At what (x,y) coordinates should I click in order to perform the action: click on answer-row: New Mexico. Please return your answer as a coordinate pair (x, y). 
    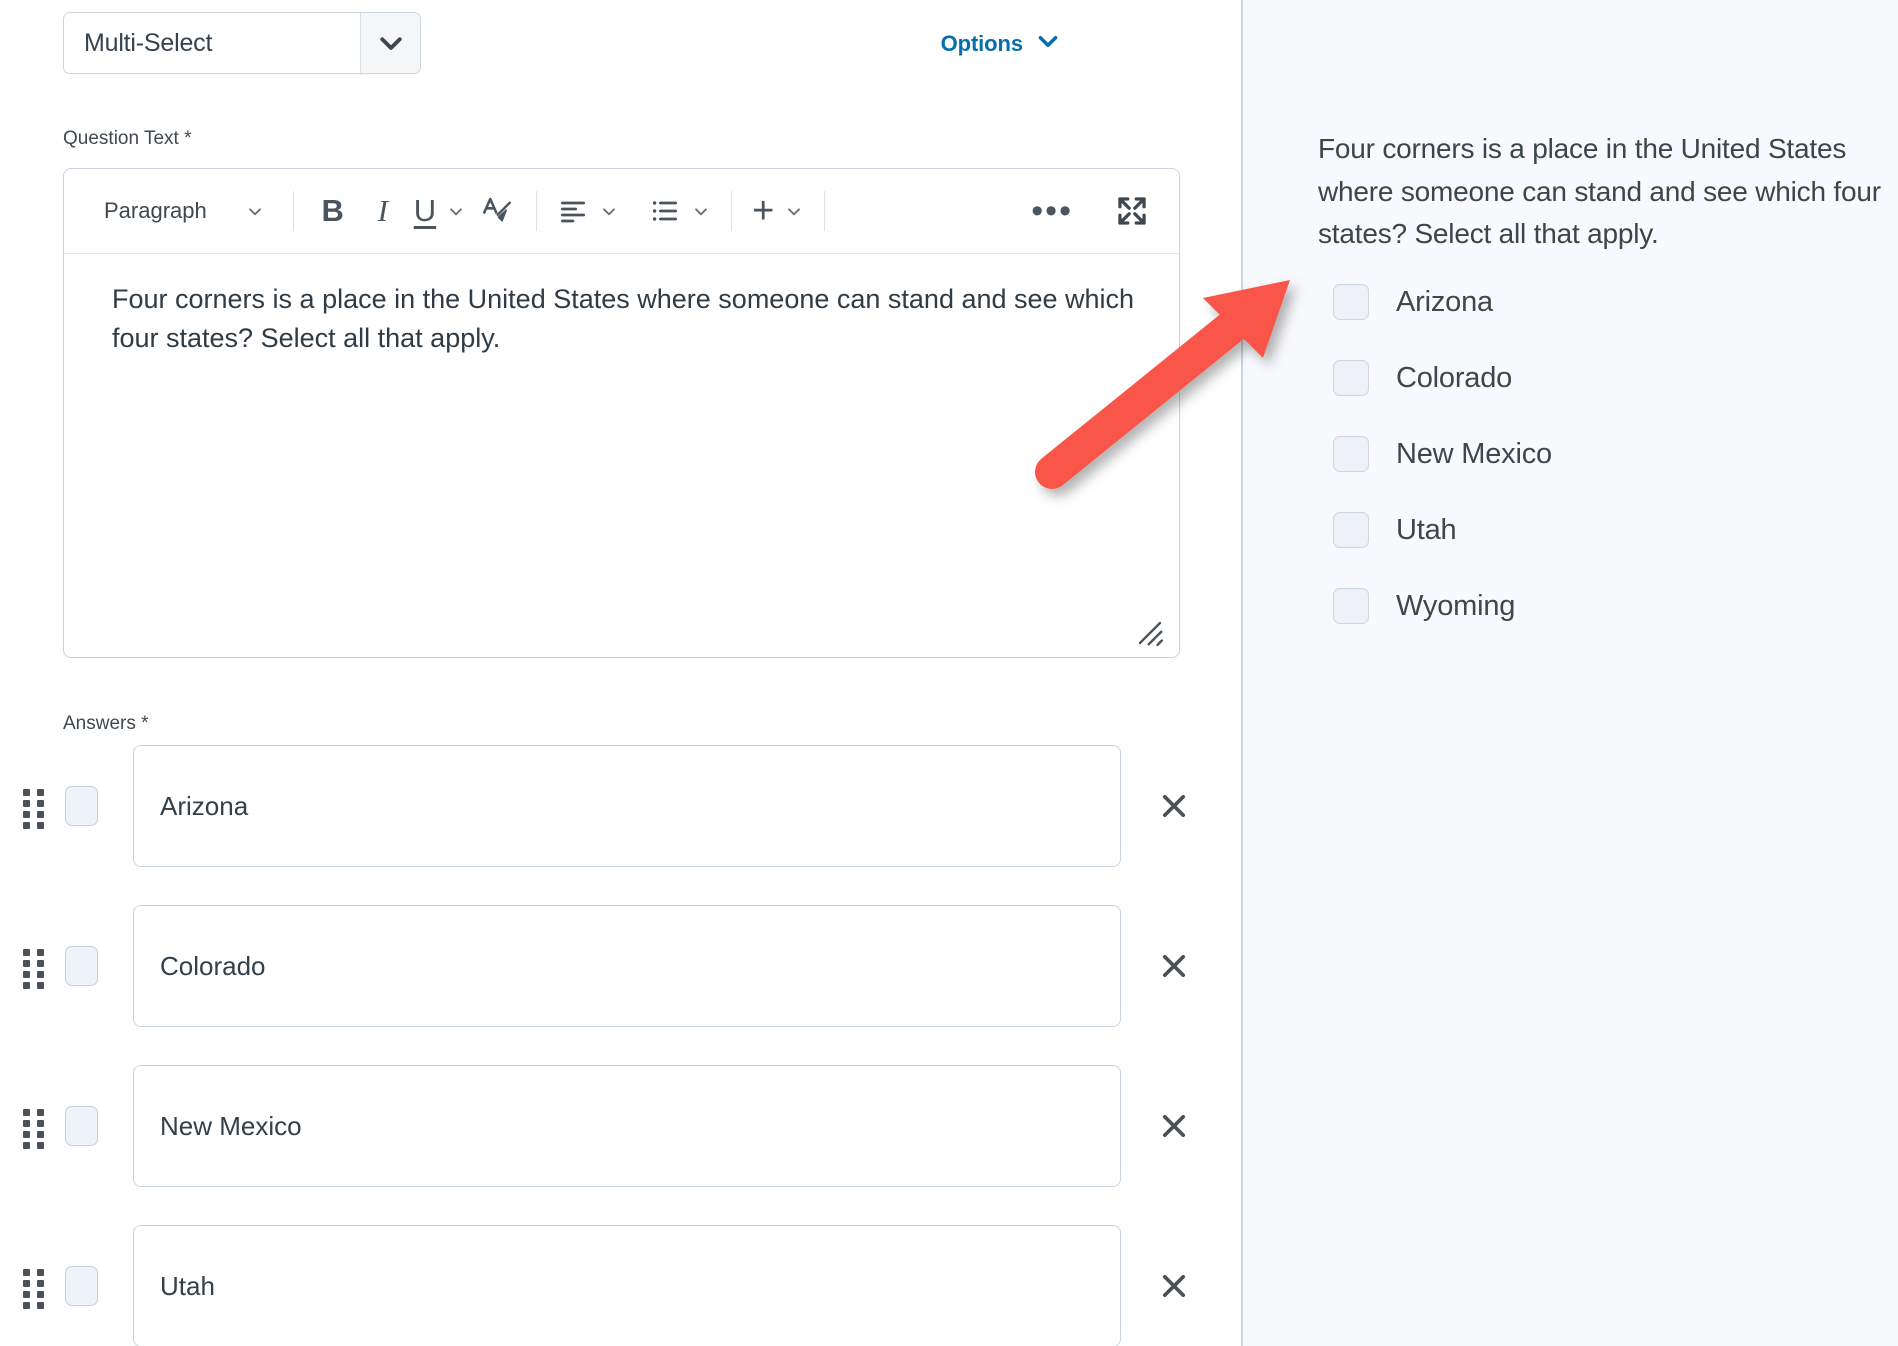
    Looking at the image, I should click on (620, 1126).